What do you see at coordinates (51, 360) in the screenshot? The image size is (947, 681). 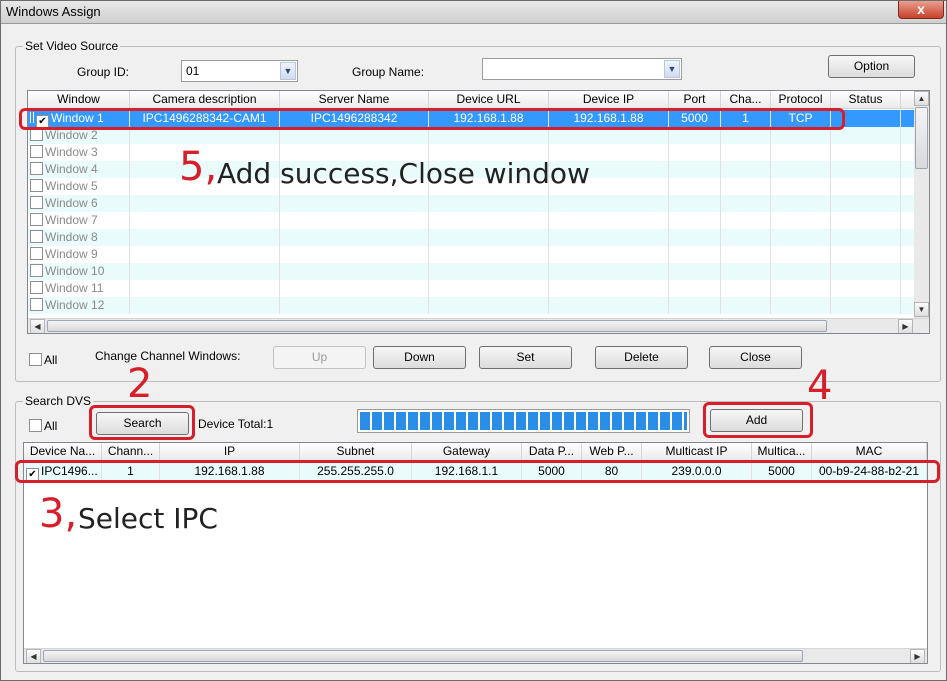 I see `all-label: All` at bounding box center [51, 360].